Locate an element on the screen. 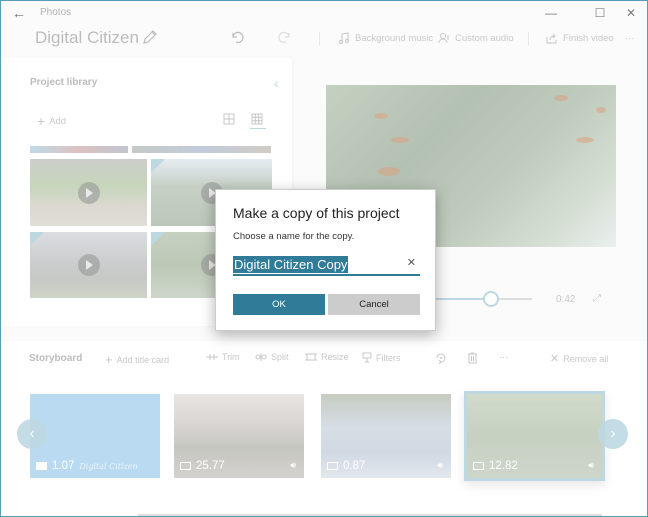 Image resolution: width=648 pixels, height=517 pixels. add-title-card-button: + Add title card is located at coordinates (137, 359).